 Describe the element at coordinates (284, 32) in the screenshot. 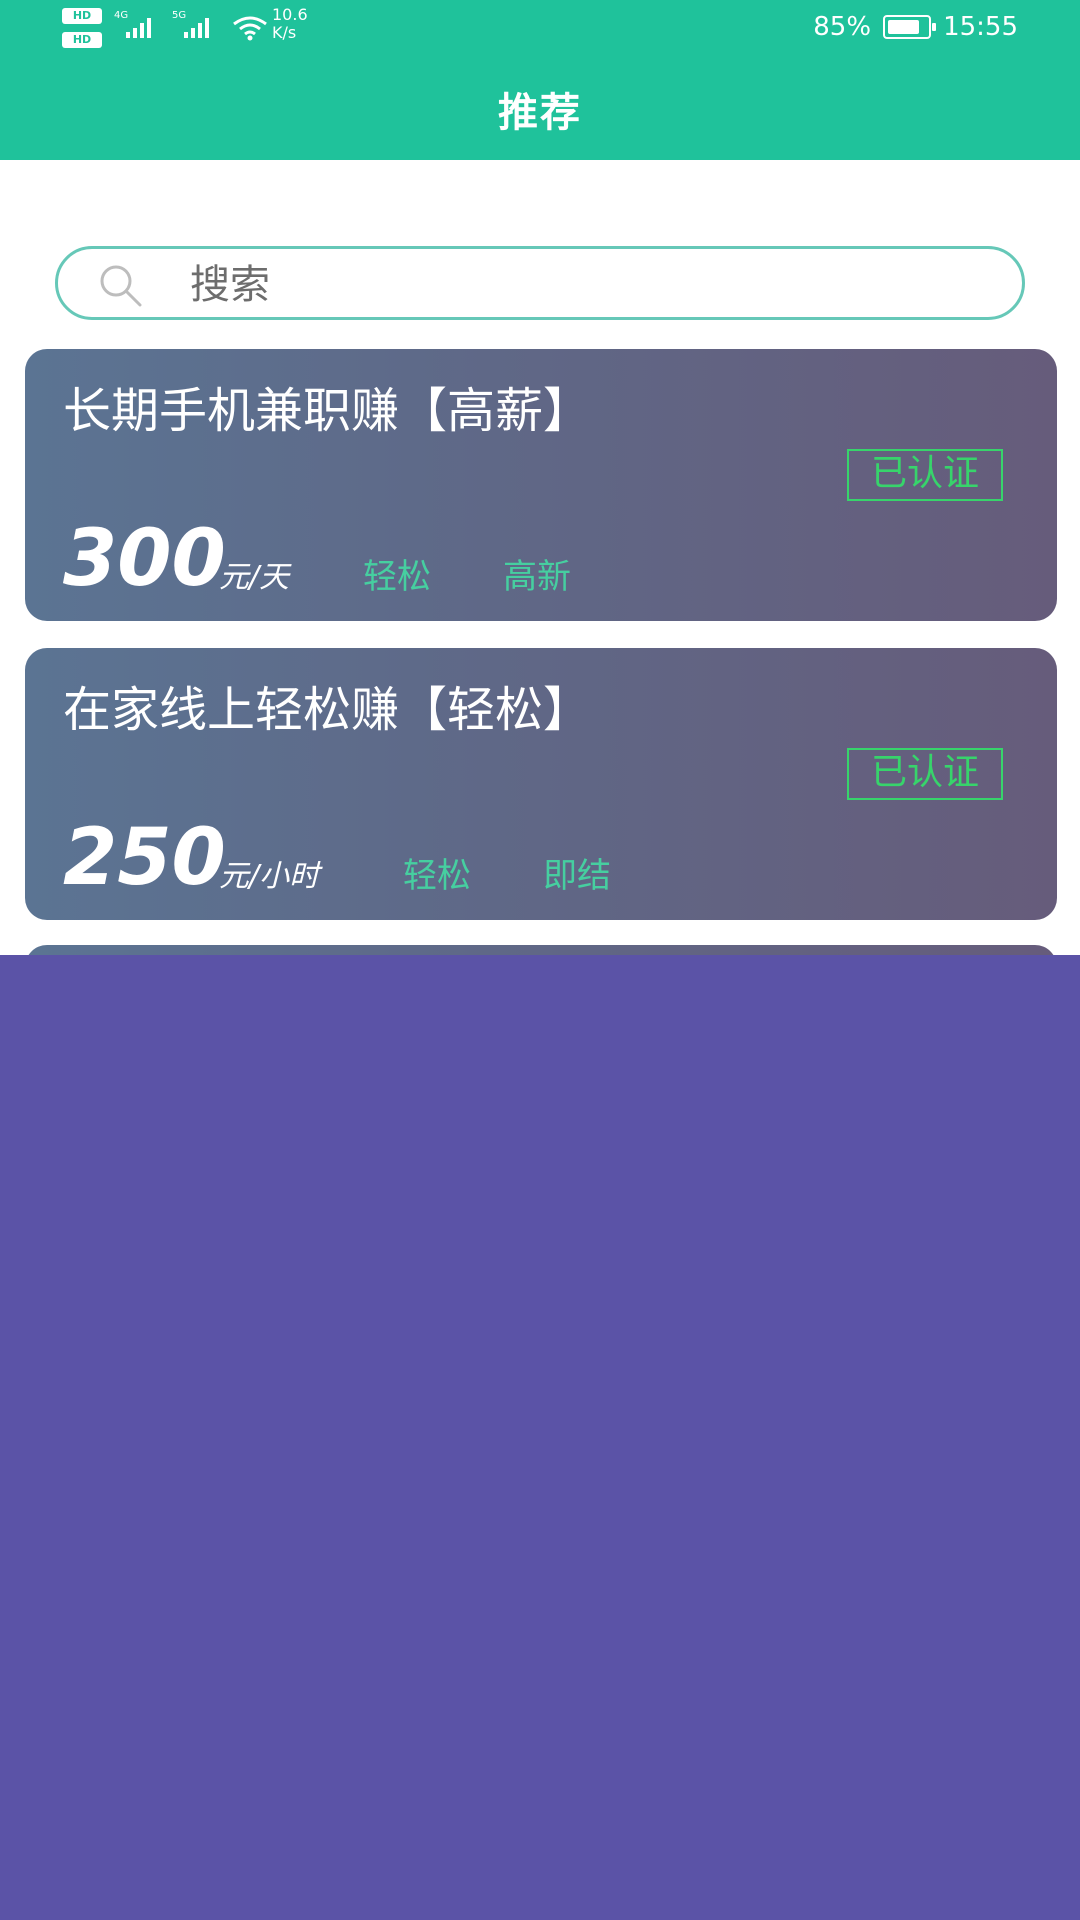

I see `network-speed-unit: K/s` at that location.